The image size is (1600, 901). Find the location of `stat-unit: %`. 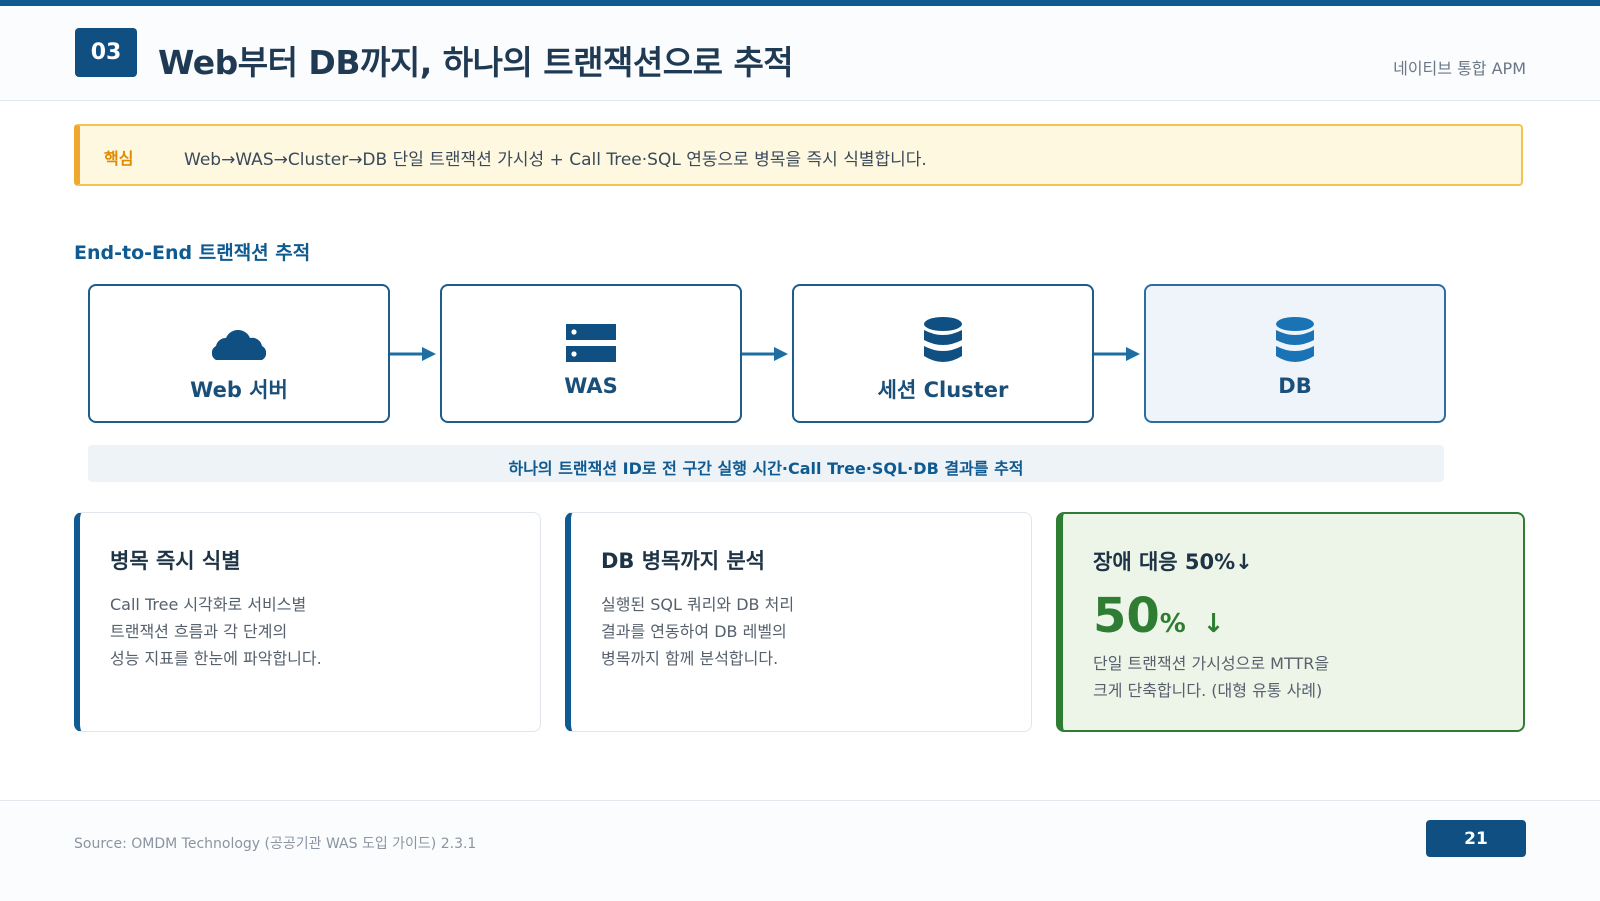

stat-unit: % is located at coordinates (1172, 624).